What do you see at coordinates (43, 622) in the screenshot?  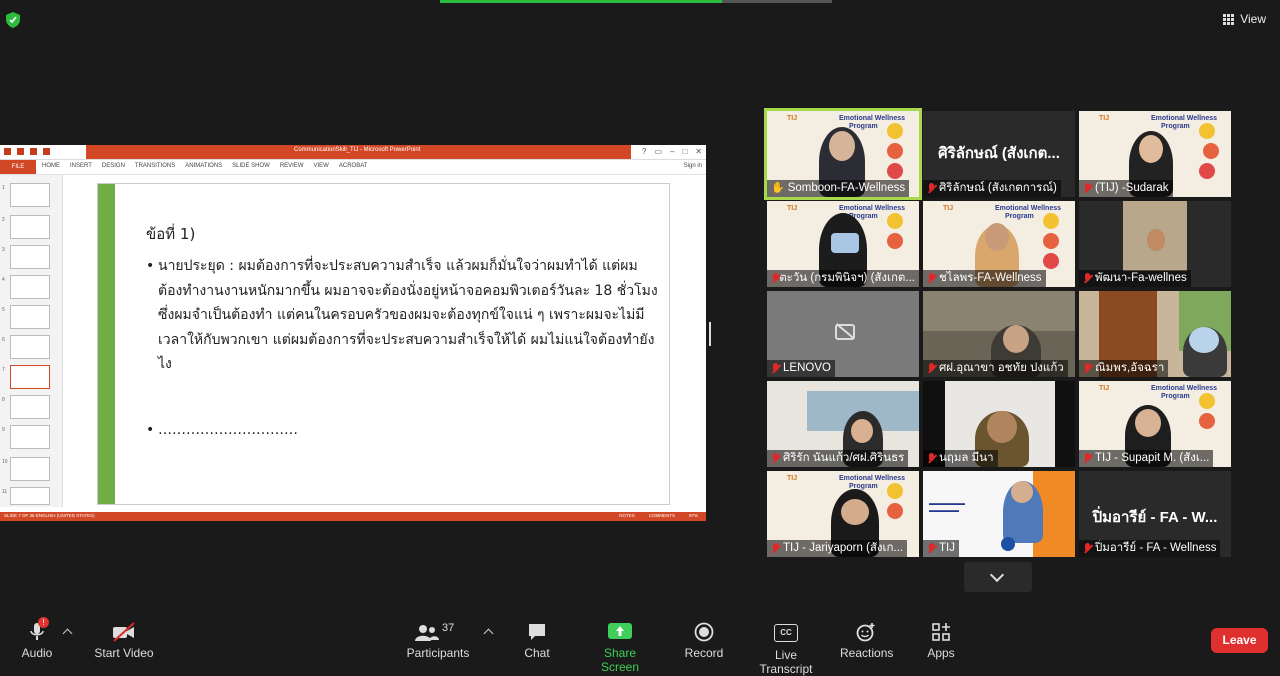 I see `audio-warning-badge: !` at bounding box center [43, 622].